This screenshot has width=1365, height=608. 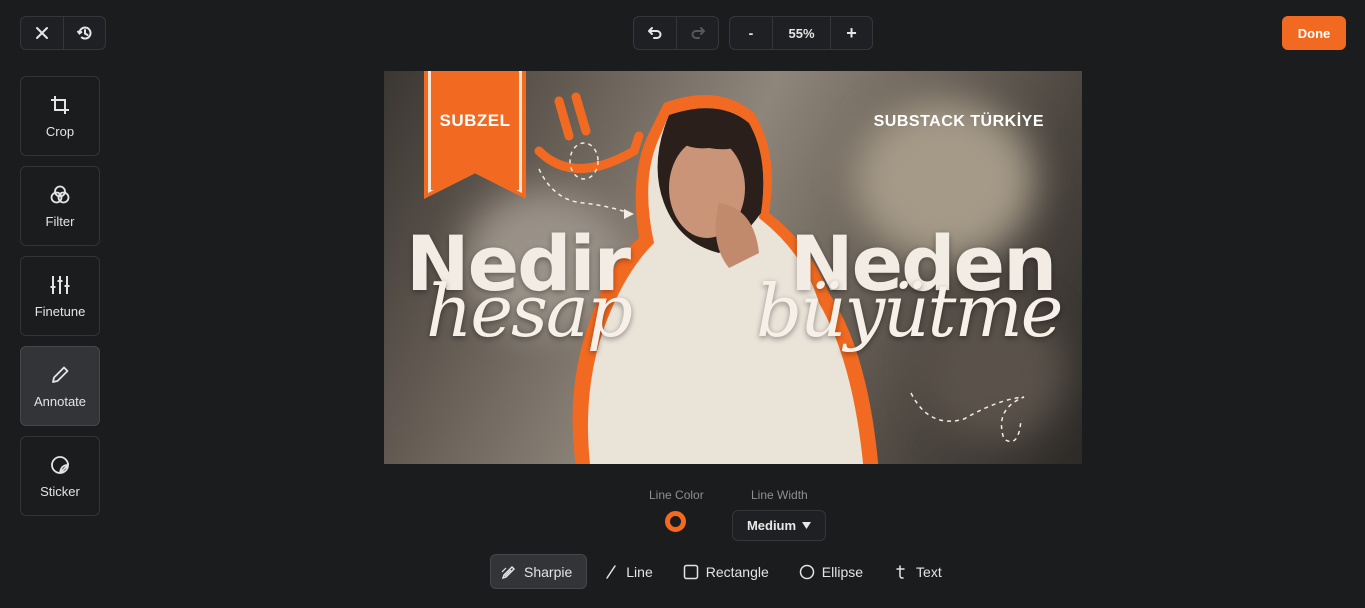 I want to click on shape-toolbar: Sharpie Line Rectangle Ellipse Text, so click(x=723, y=571).